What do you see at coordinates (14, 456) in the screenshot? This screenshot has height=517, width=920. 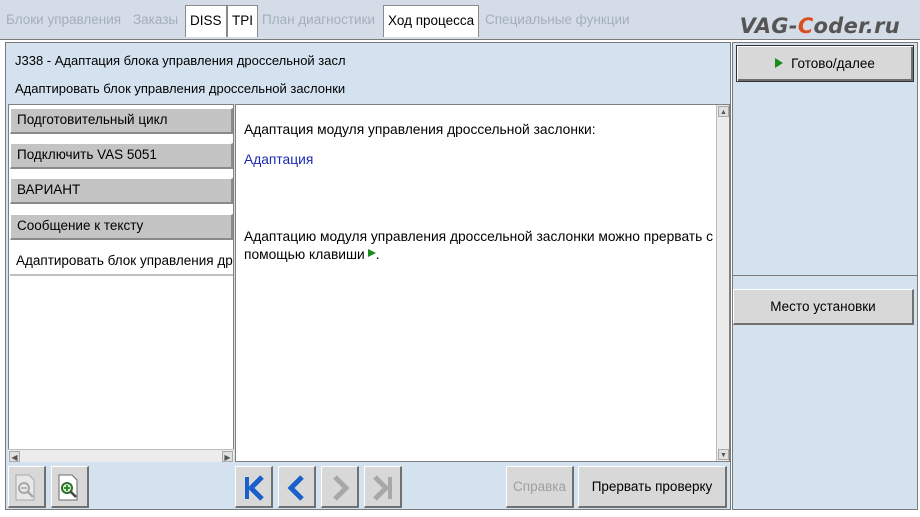 I see `scroll-left-icon: ◀` at bounding box center [14, 456].